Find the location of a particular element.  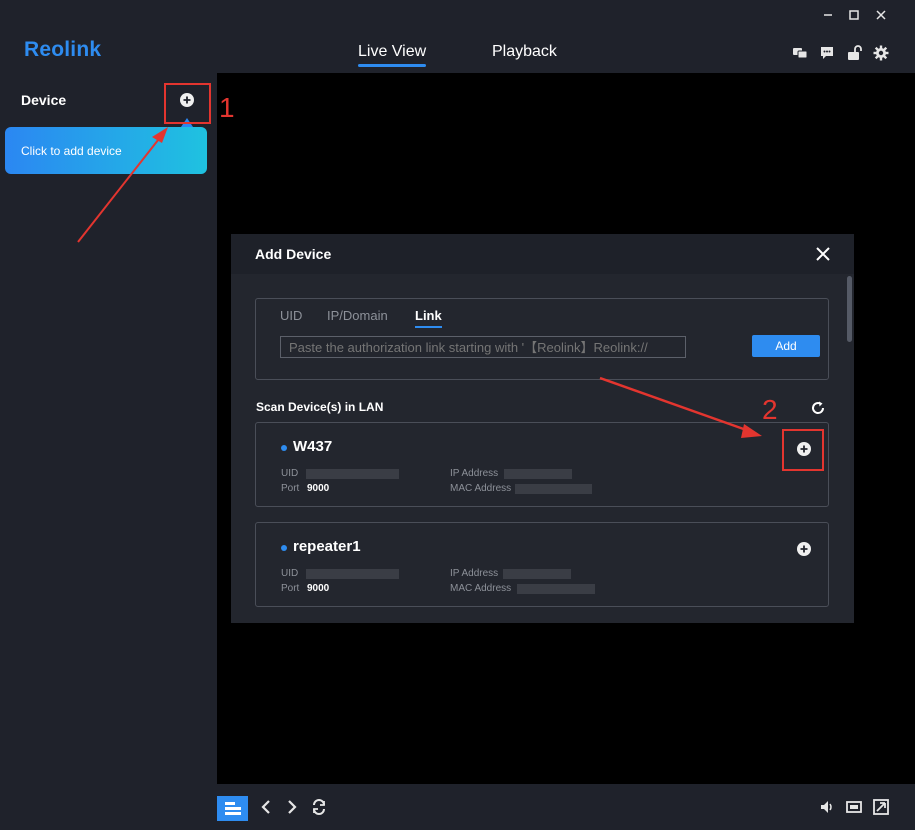

scan-section-title: Scan Device(s) in LAN is located at coordinates (320, 407).